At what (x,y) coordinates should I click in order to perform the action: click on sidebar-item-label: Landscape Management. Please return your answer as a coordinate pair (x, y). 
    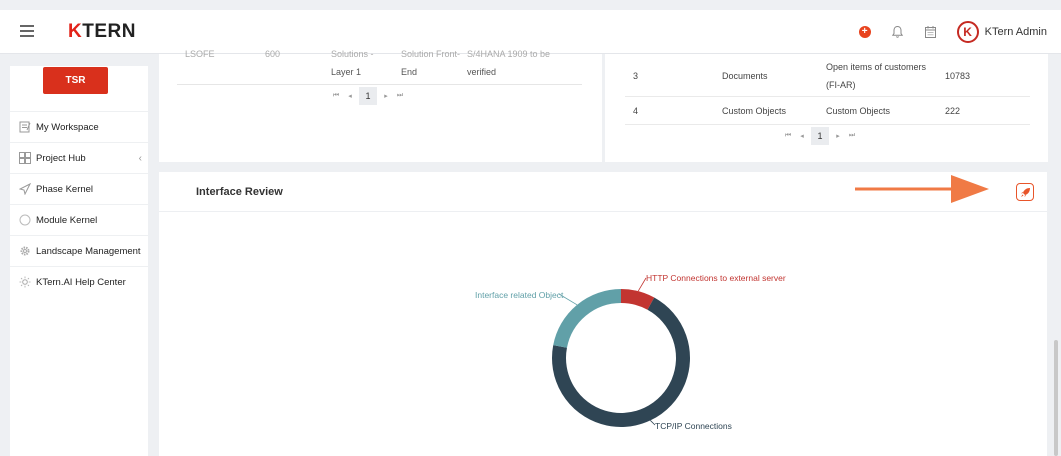
    Looking at the image, I should click on (88, 251).